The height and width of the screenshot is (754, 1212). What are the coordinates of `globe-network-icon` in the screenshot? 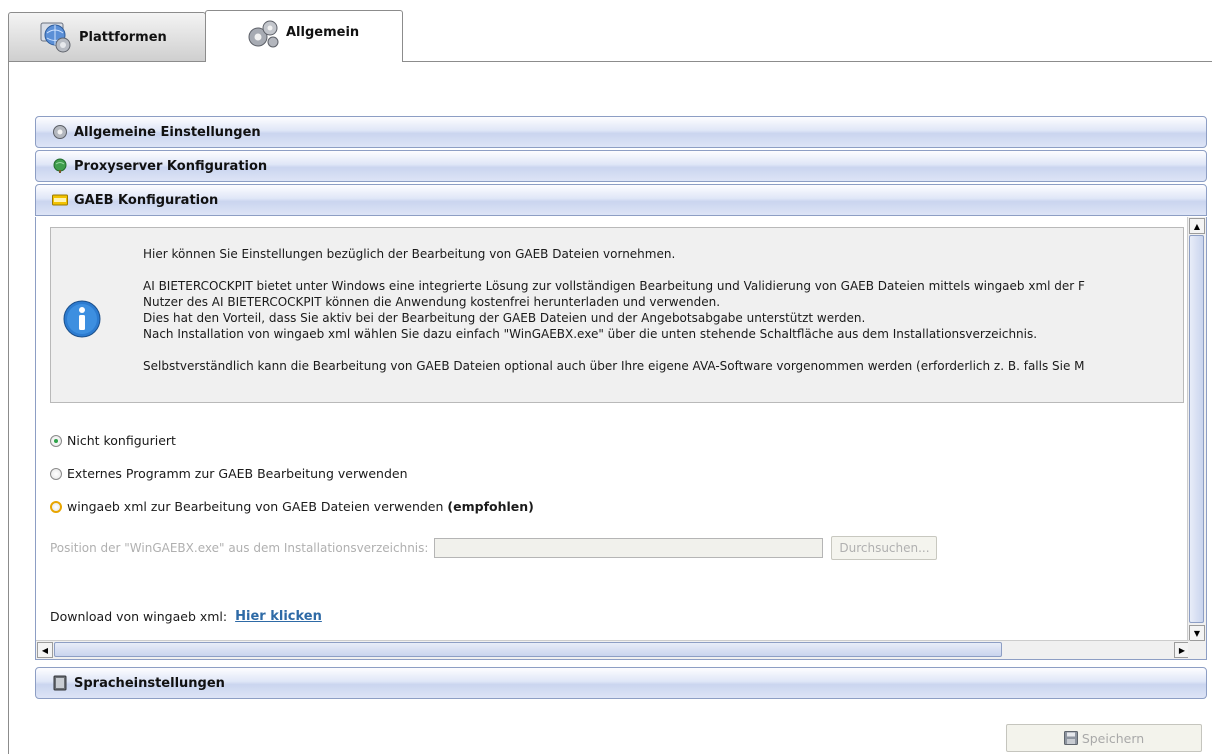 It's located at (55, 37).